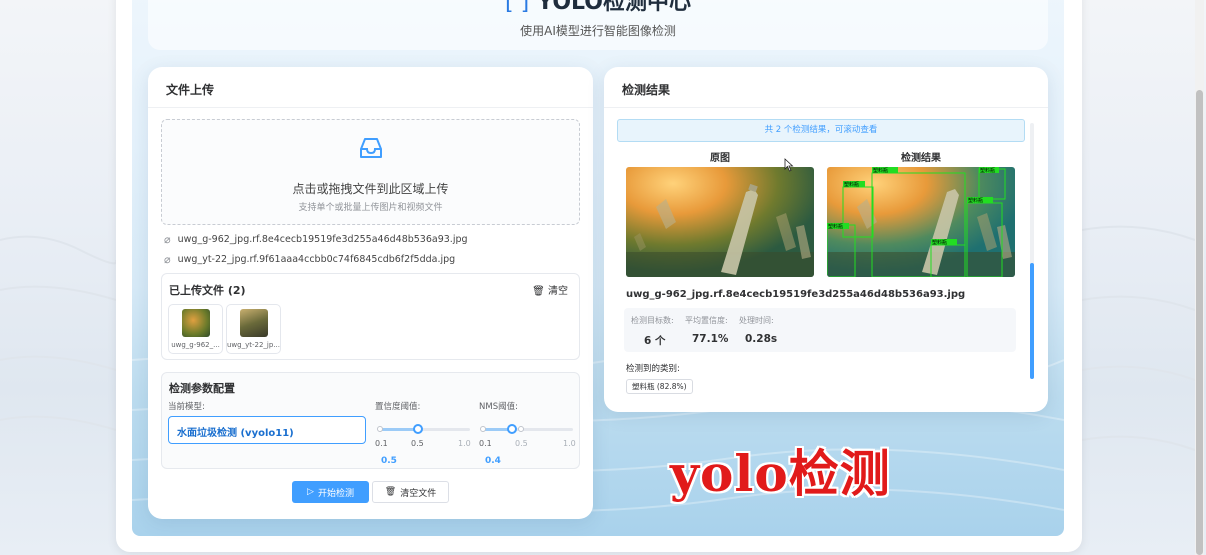 The height and width of the screenshot is (555, 1206). I want to click on conf-slider-min-dot, so click(380, 429).